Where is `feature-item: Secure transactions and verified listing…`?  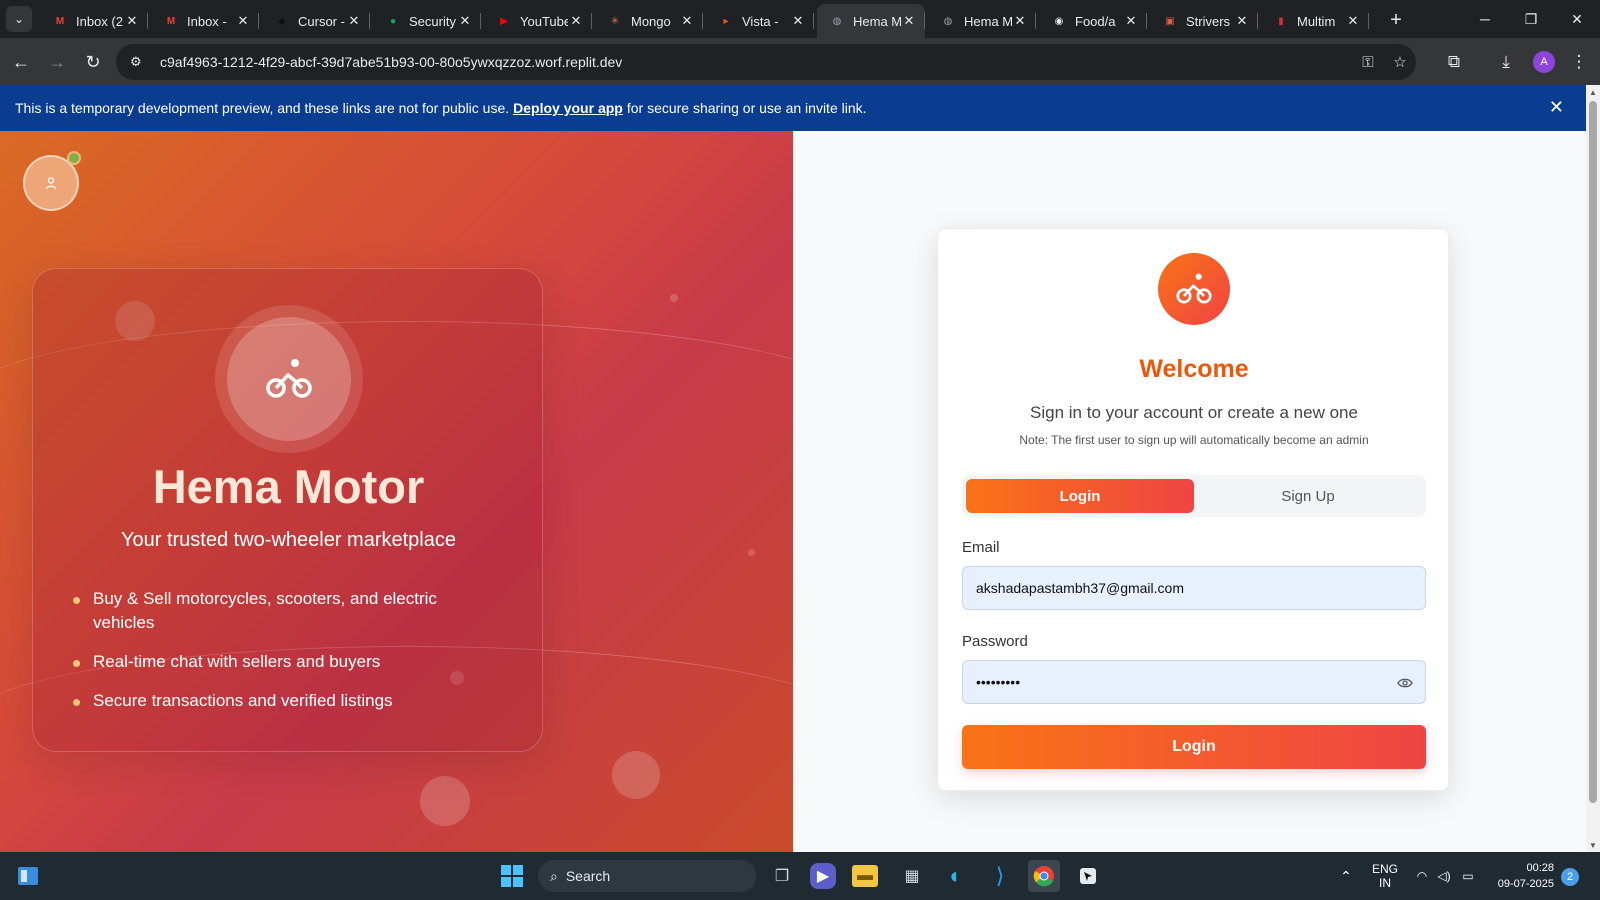 feature-item: Secure transactions and verified listing… is located at coordinates (283, 701).